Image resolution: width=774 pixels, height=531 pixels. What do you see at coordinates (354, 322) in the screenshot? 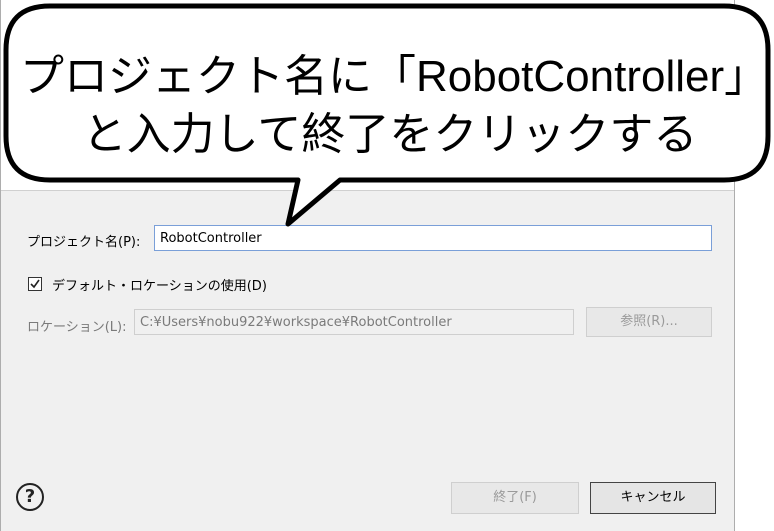
I see `location-input` at bounding box center [354, 322].